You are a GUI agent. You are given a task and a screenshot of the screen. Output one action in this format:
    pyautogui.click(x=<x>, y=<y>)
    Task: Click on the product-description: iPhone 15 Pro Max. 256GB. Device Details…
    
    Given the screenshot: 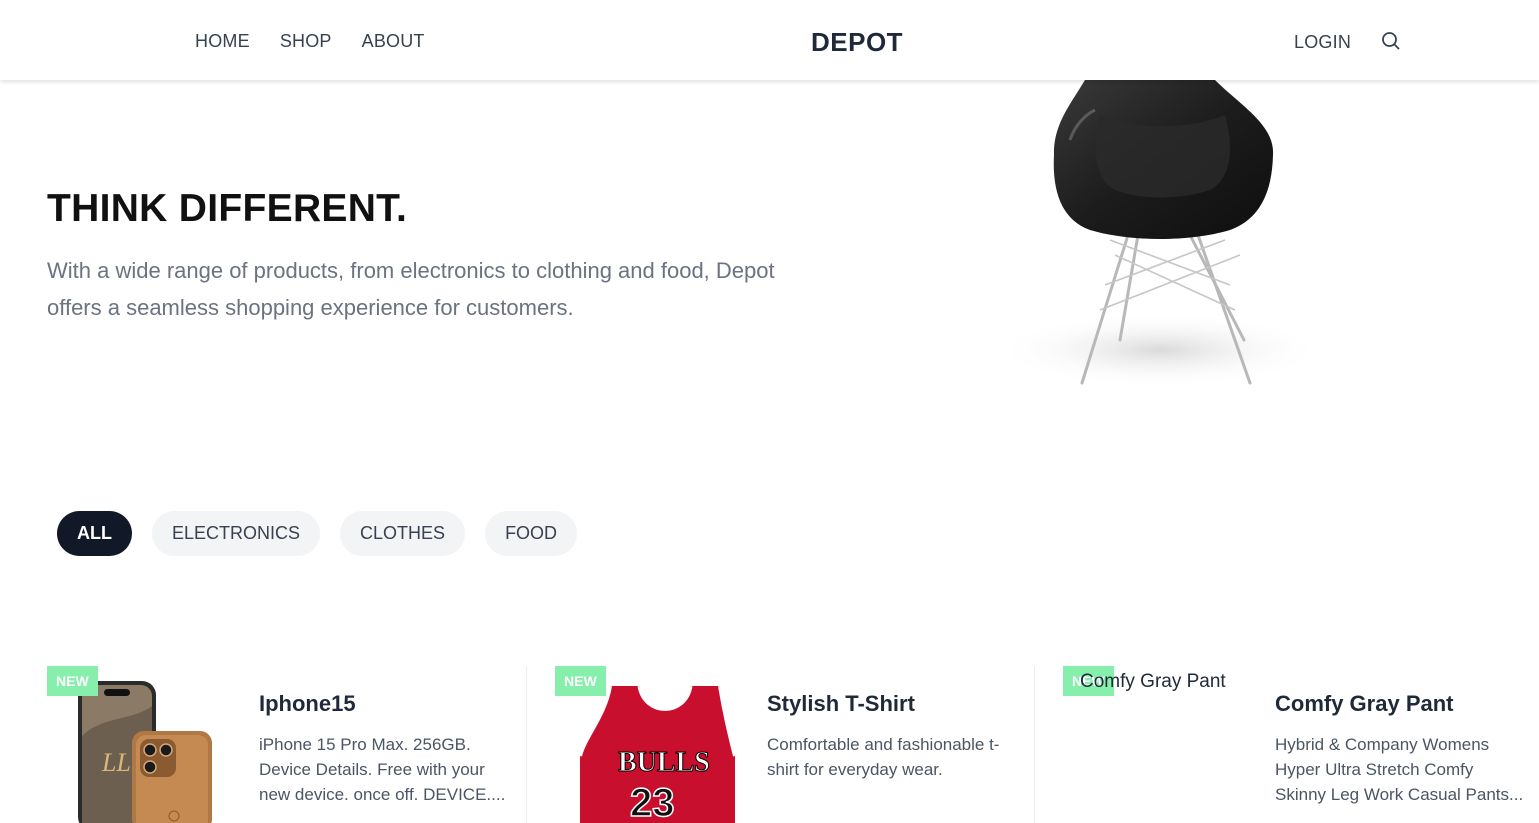 What is the action you would take?
    pyautogui.click(x=382, y=769)
    